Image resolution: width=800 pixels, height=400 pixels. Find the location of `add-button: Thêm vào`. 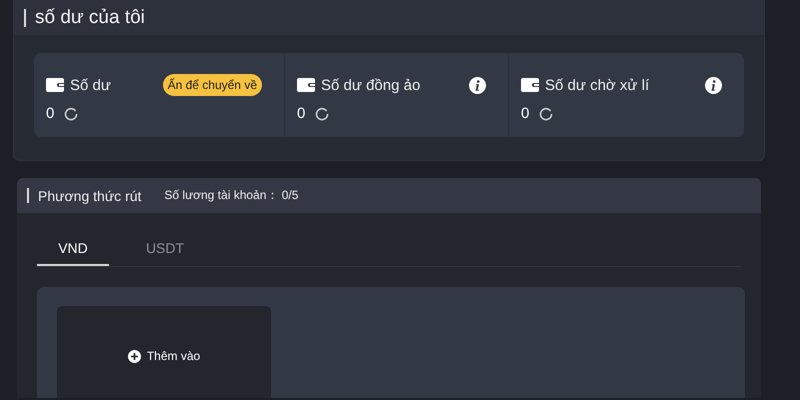

add-button: Thêm vào is located at coordinates (164, 352).